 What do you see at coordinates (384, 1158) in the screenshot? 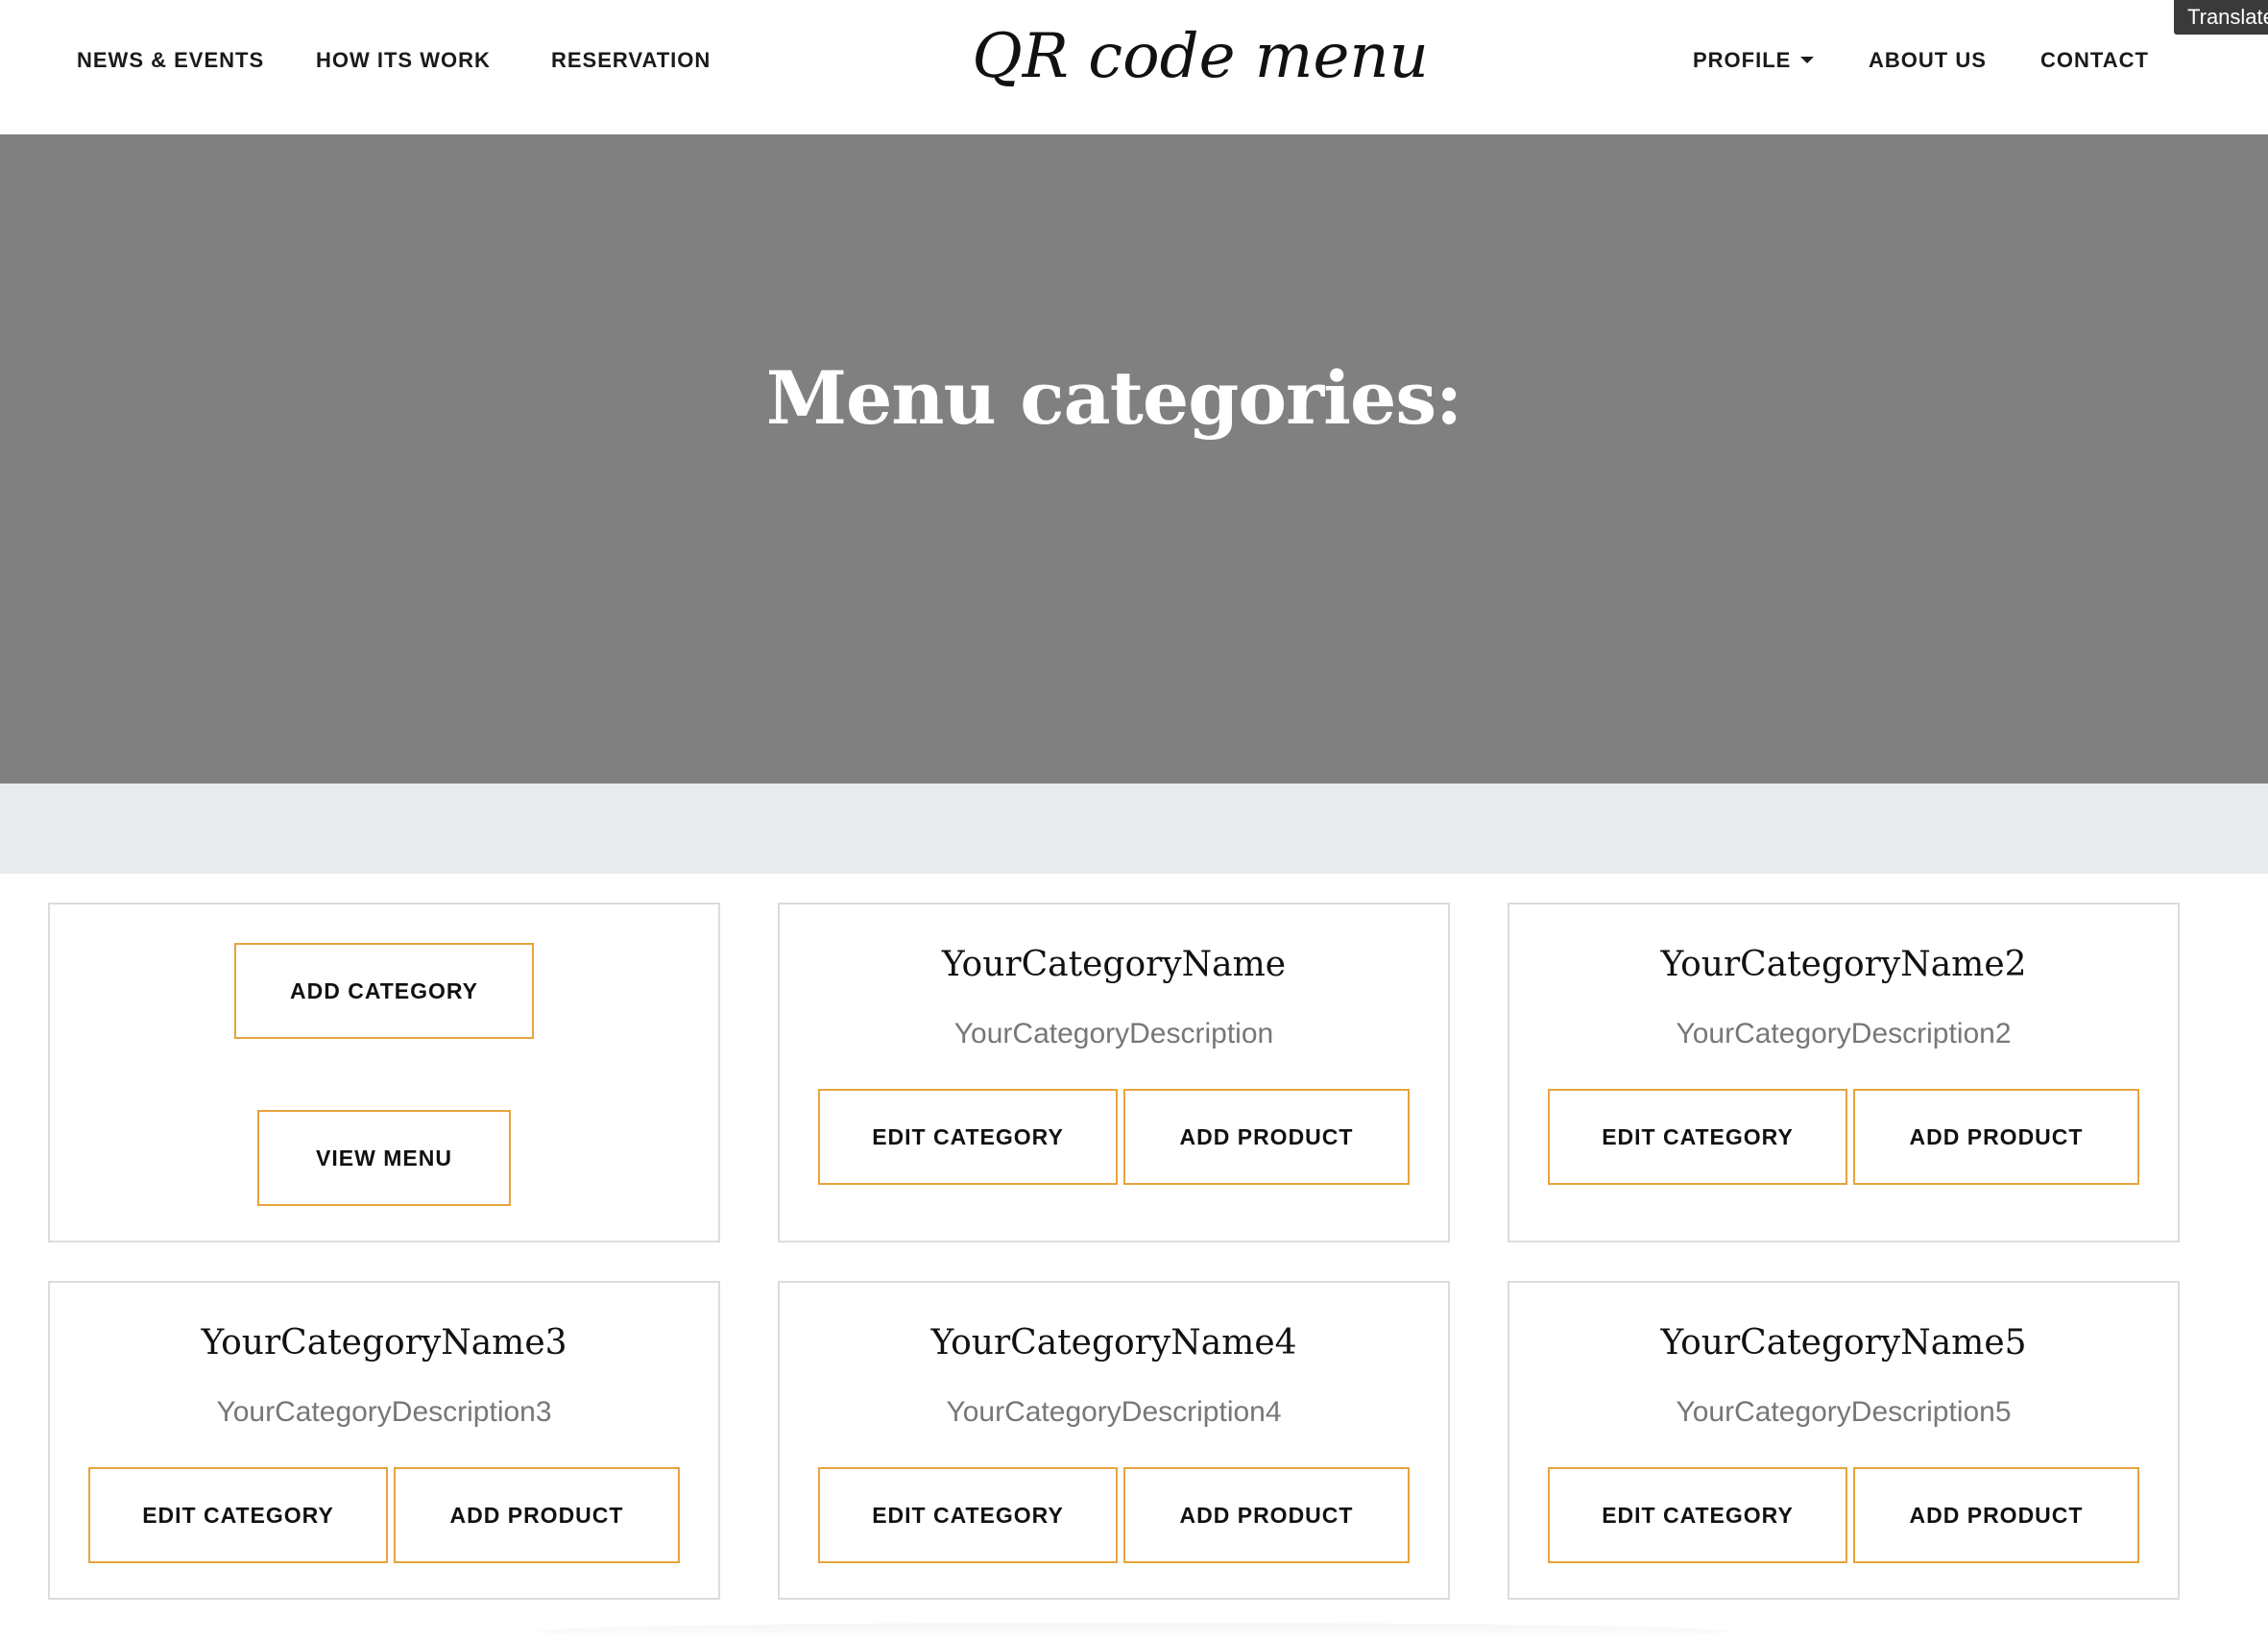
I see `view-menu-button: VIEW MENU` at bounding box center [384, 1158].